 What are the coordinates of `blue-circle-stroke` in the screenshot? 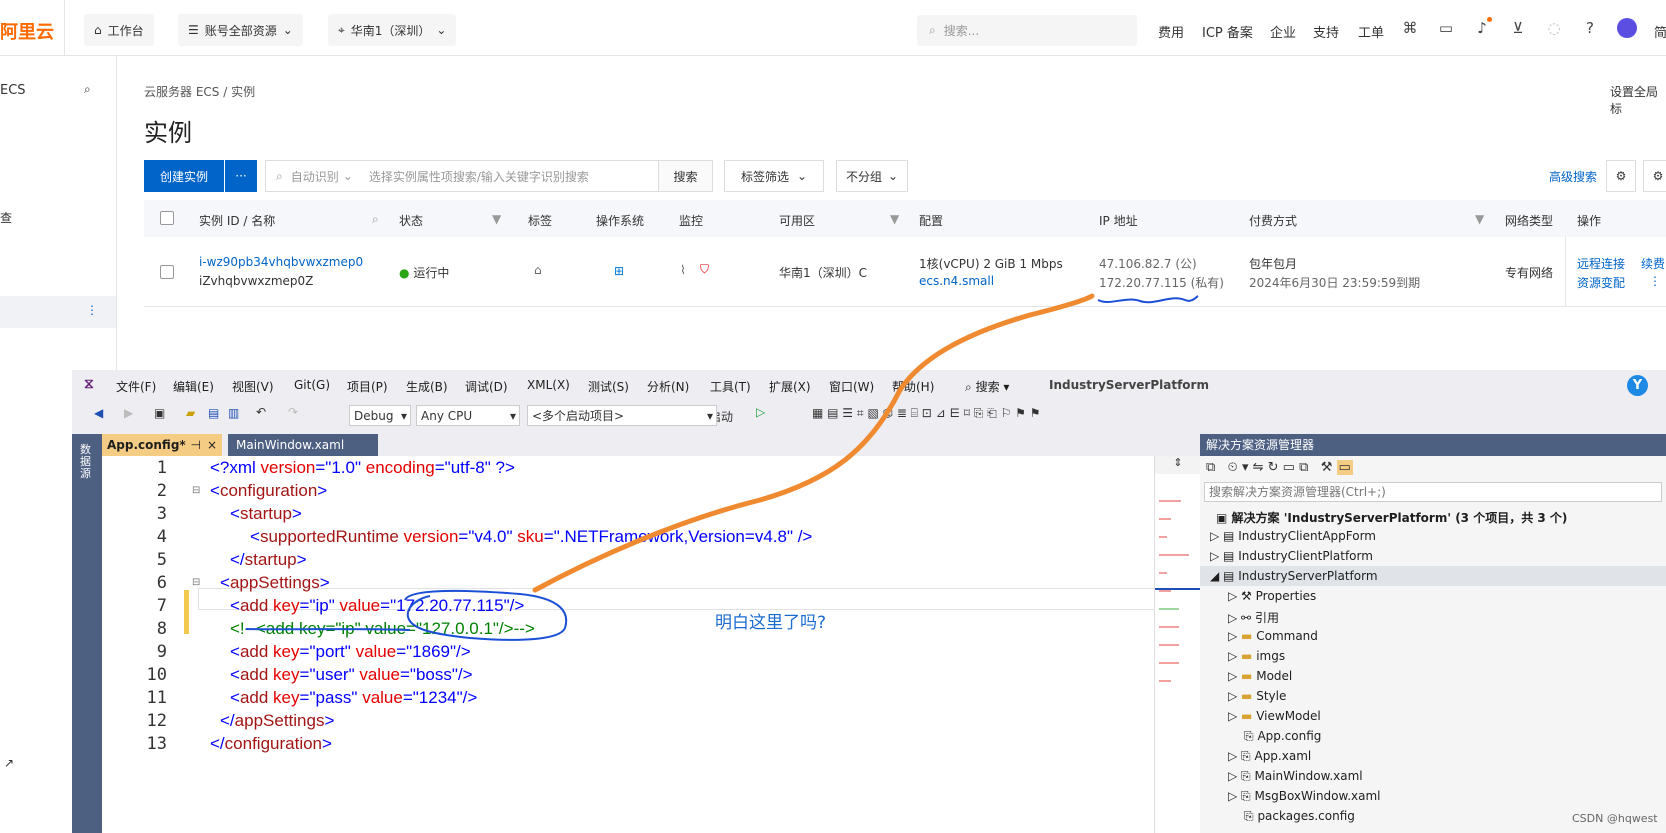 It's located at (486, 615).